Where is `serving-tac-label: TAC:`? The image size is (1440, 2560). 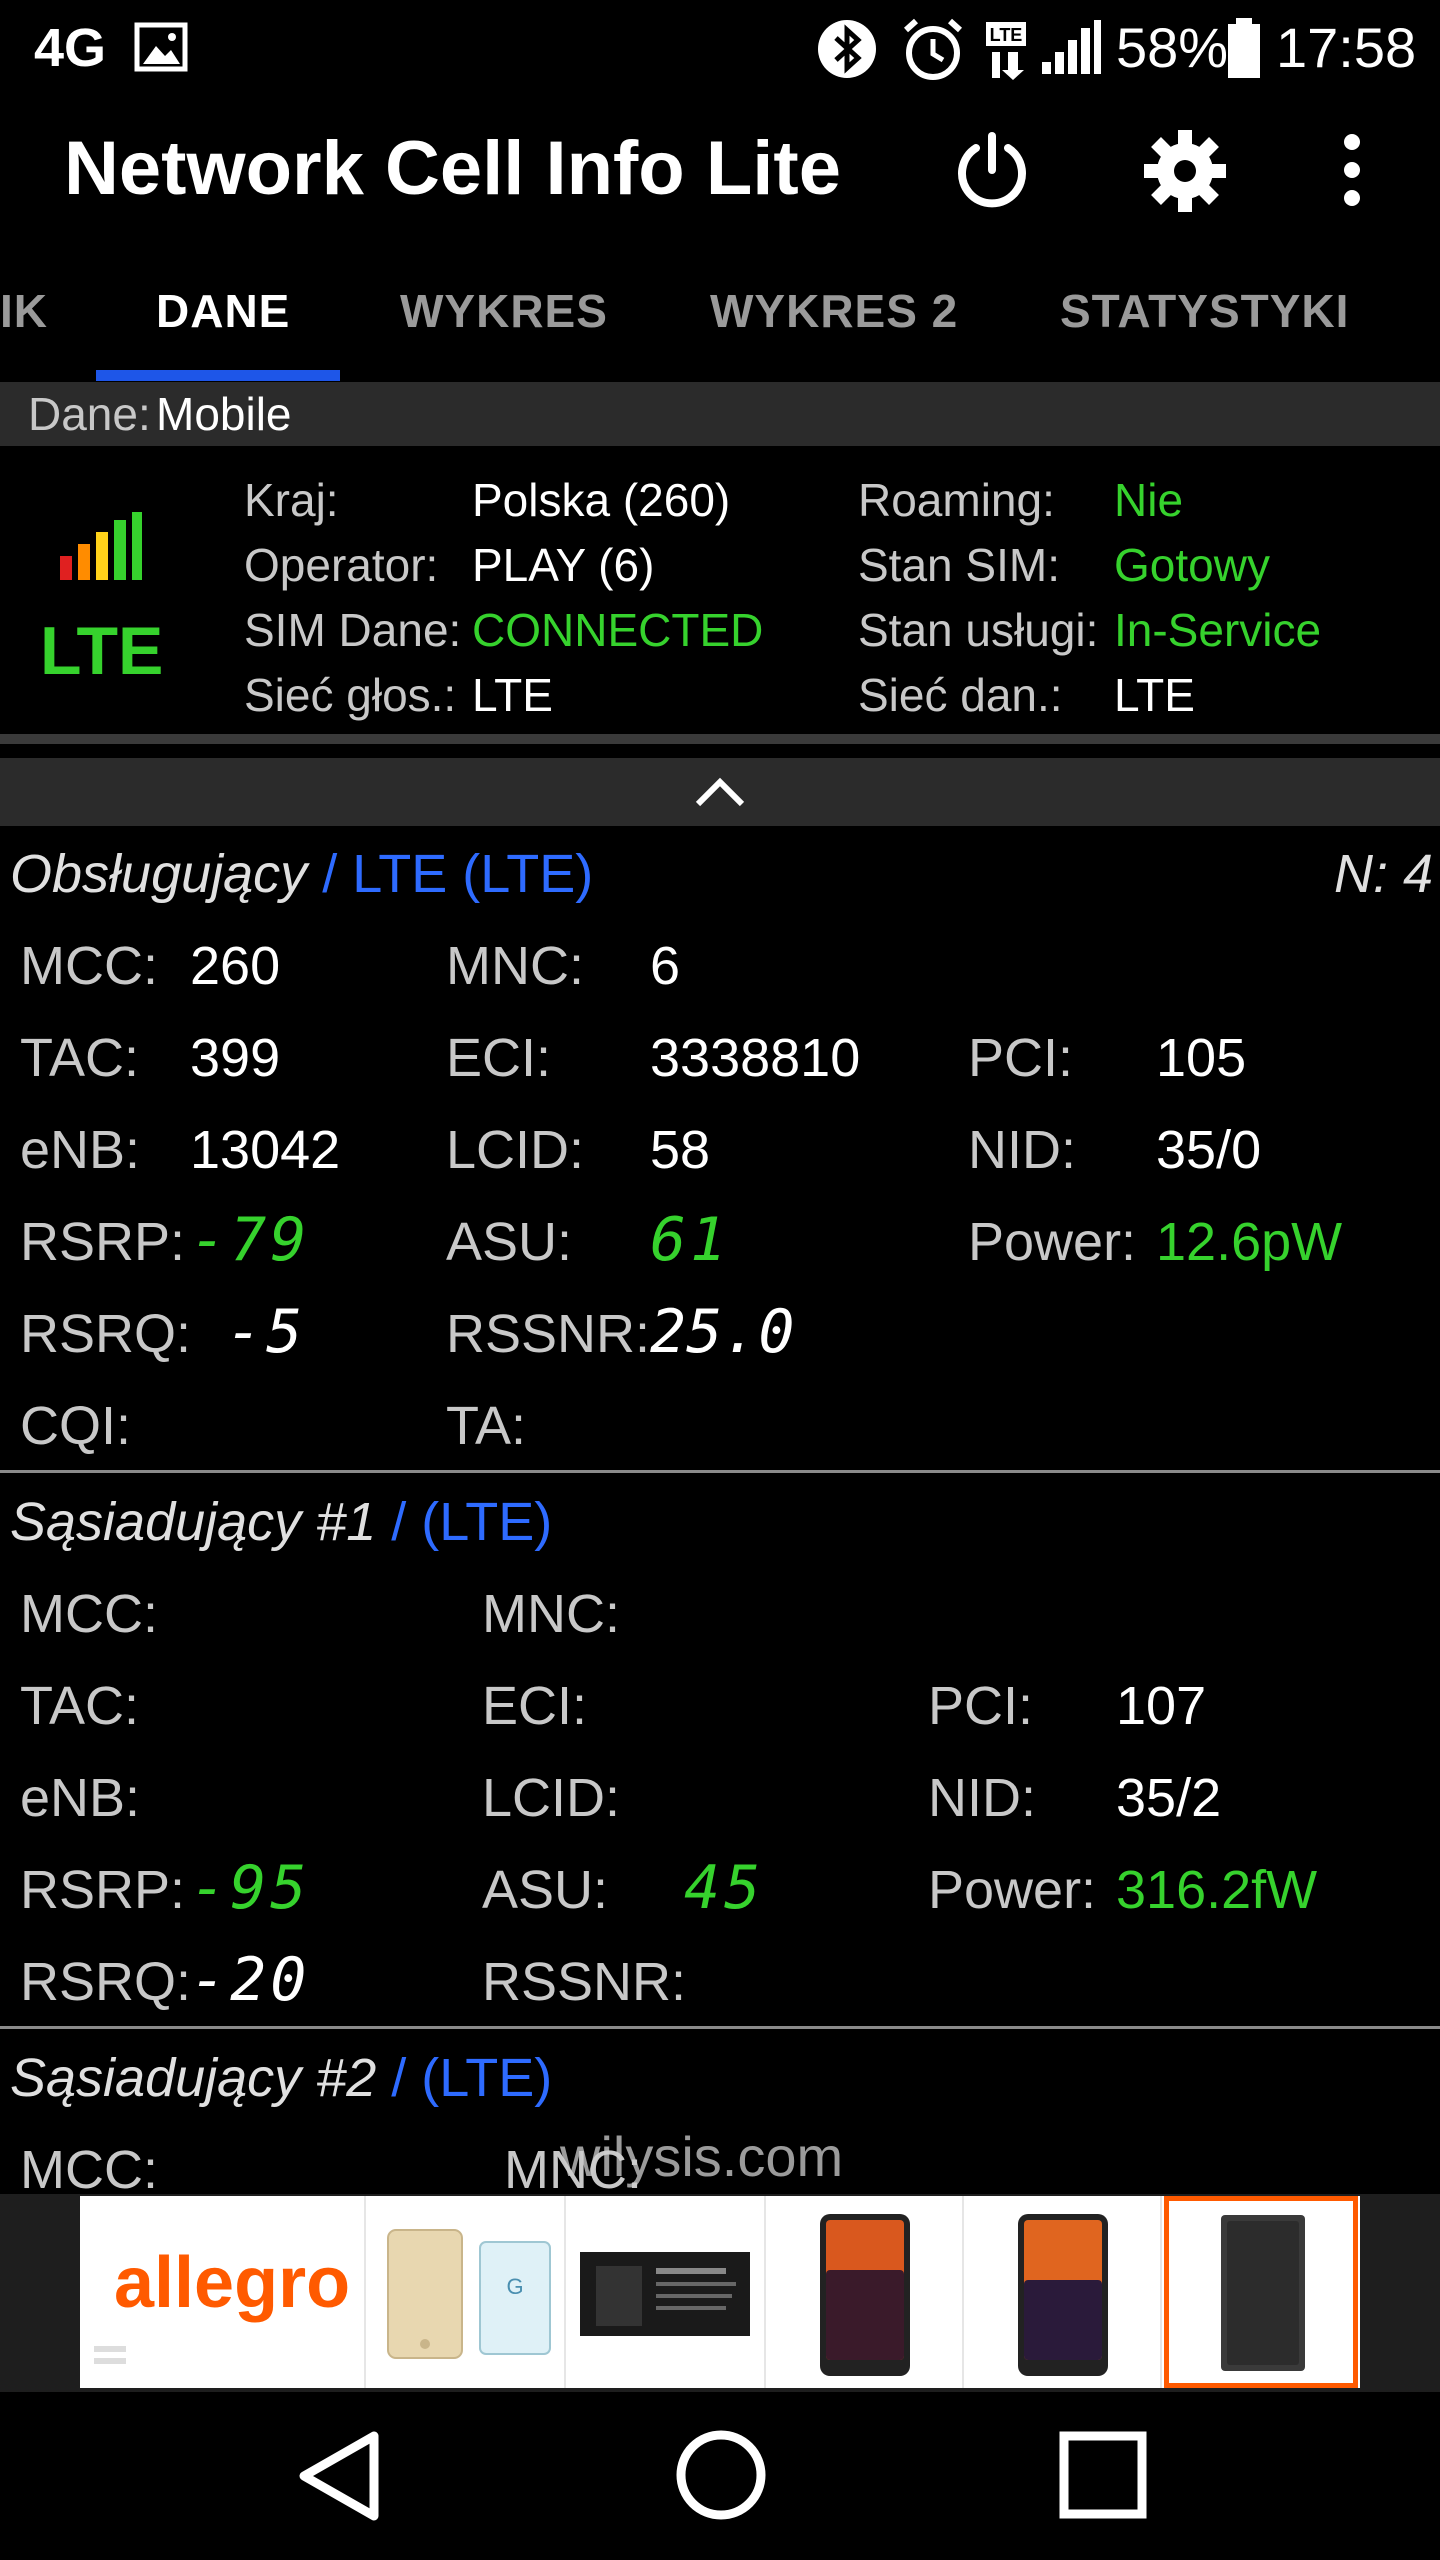 serving-tac-label: TAC: is located at coordinates (79, 1058).